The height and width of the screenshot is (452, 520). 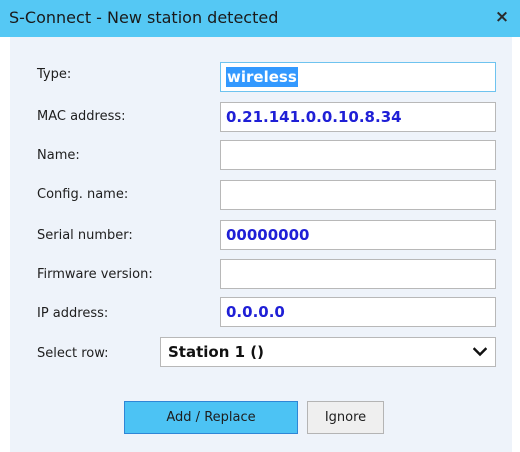 I want to click on name-label: Name:, so click(x=58, y=155).